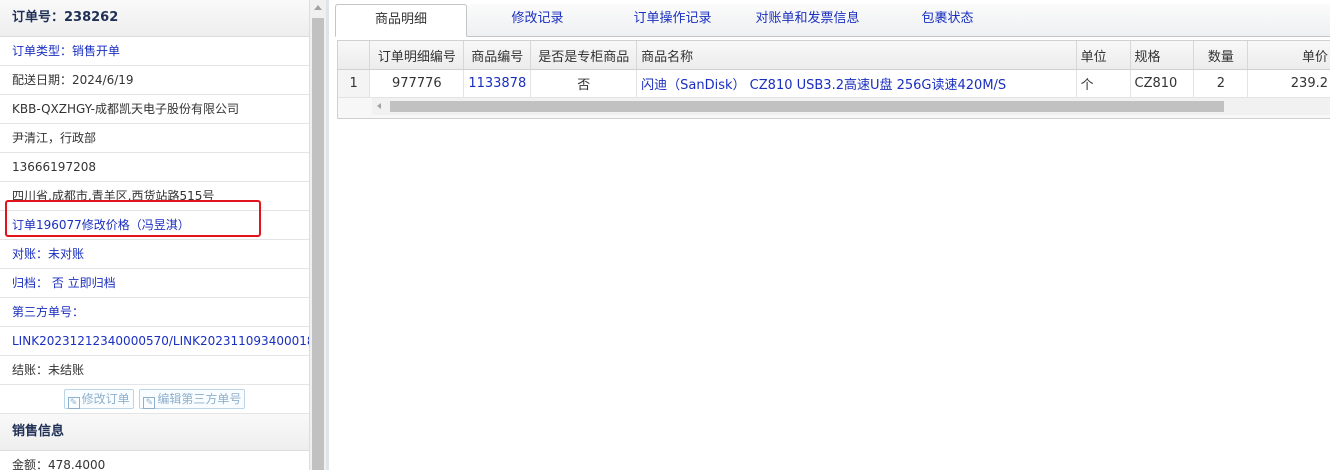  What do you see at coordinates (154, 167) in the screenshot?
I see `phone-number: 13666197208` at bounding box center [154, 167].